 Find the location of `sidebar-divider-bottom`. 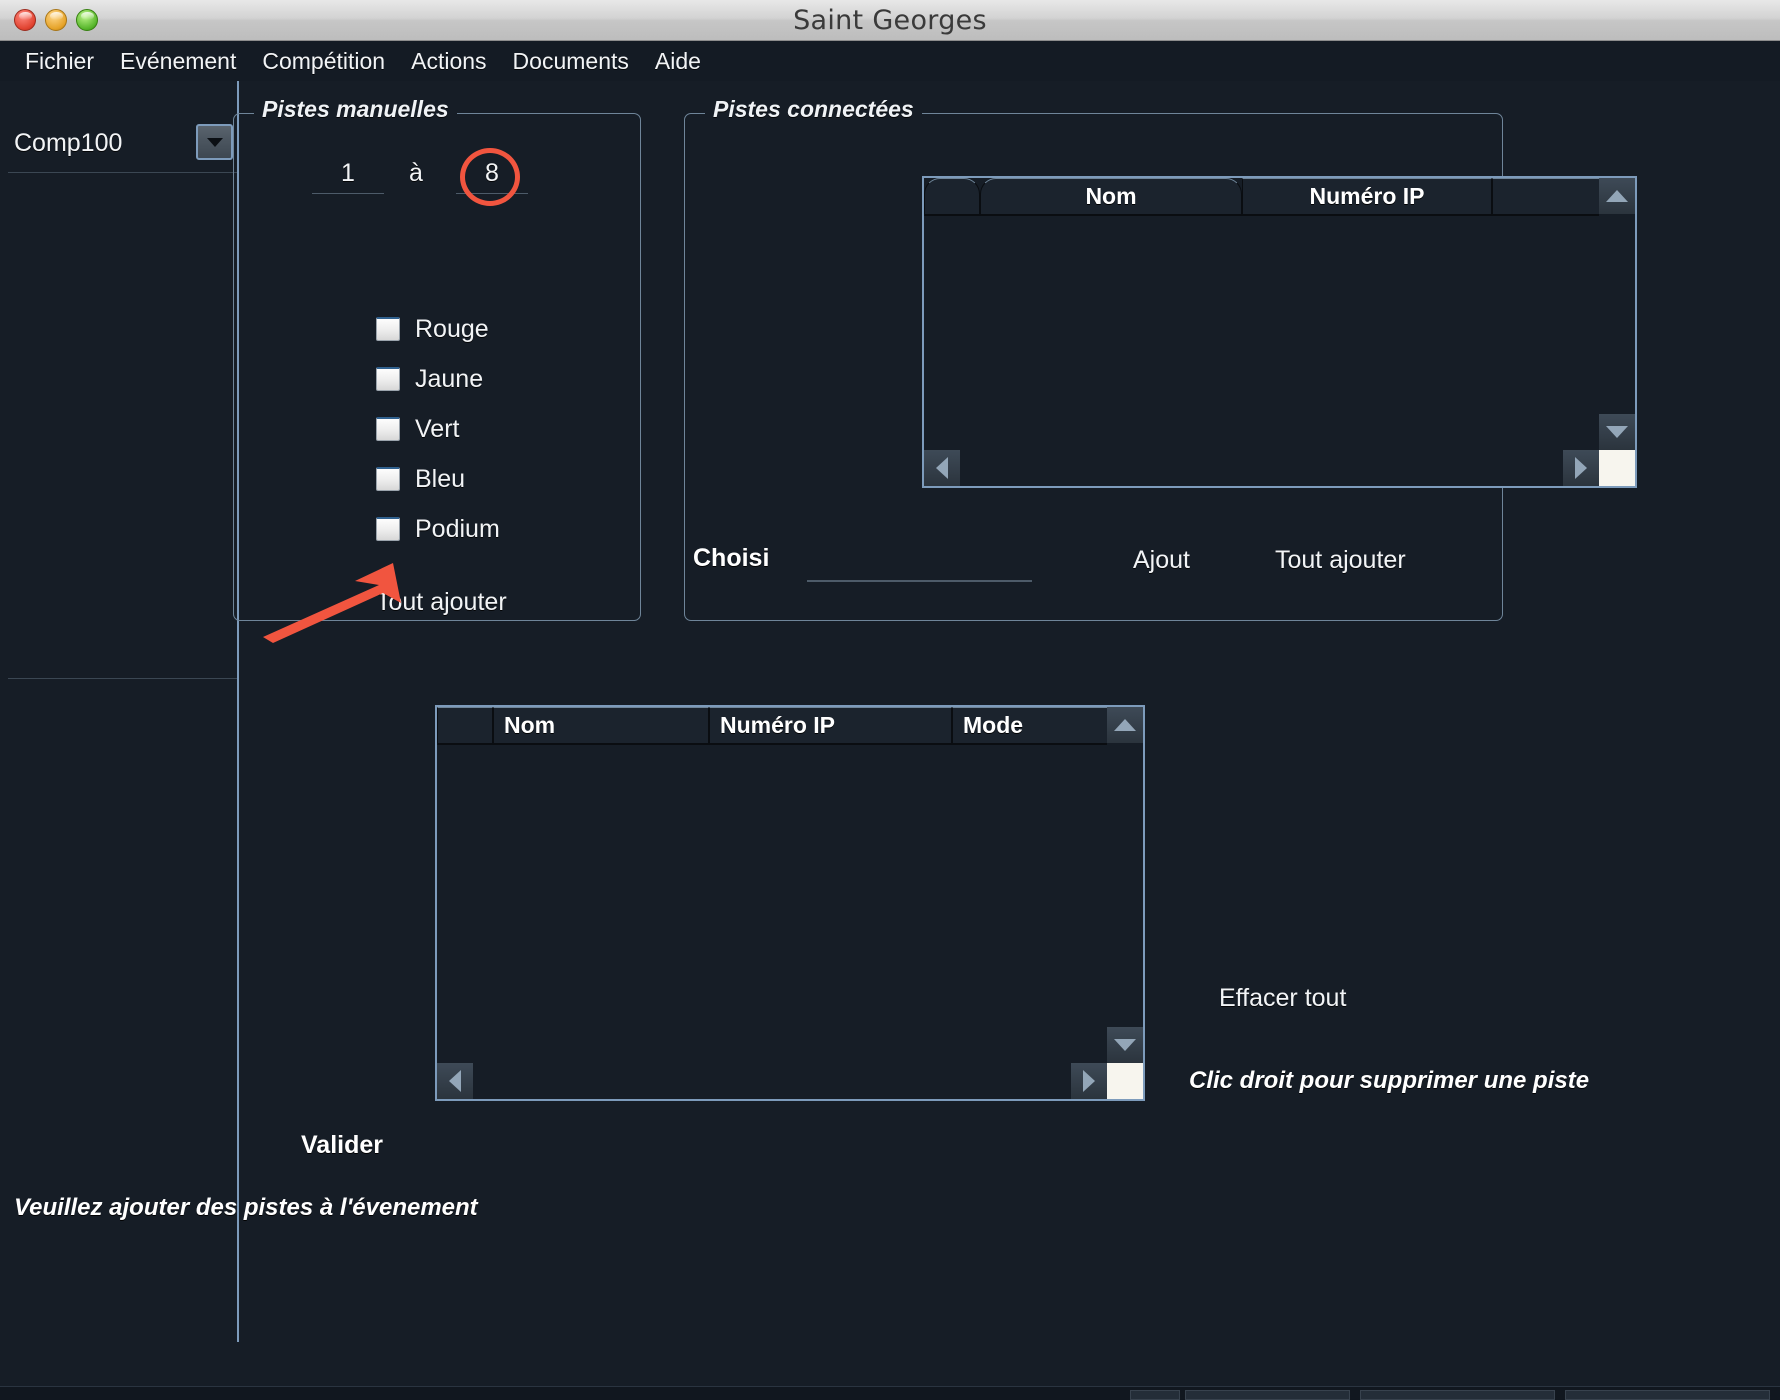

sidebar-divider-bottom is located at coordinates (122, 678).